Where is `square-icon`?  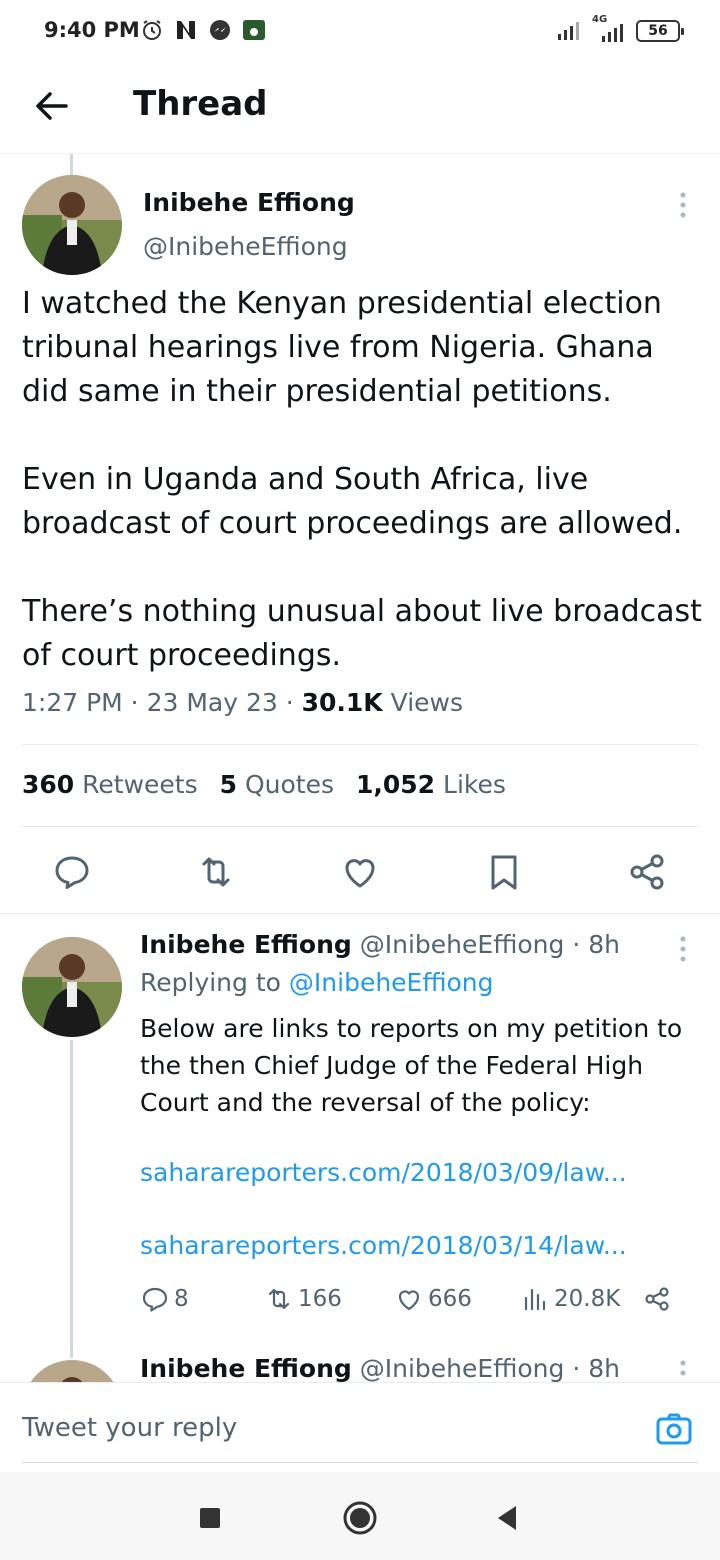
square-icon is located at coordinates (210, 1518).